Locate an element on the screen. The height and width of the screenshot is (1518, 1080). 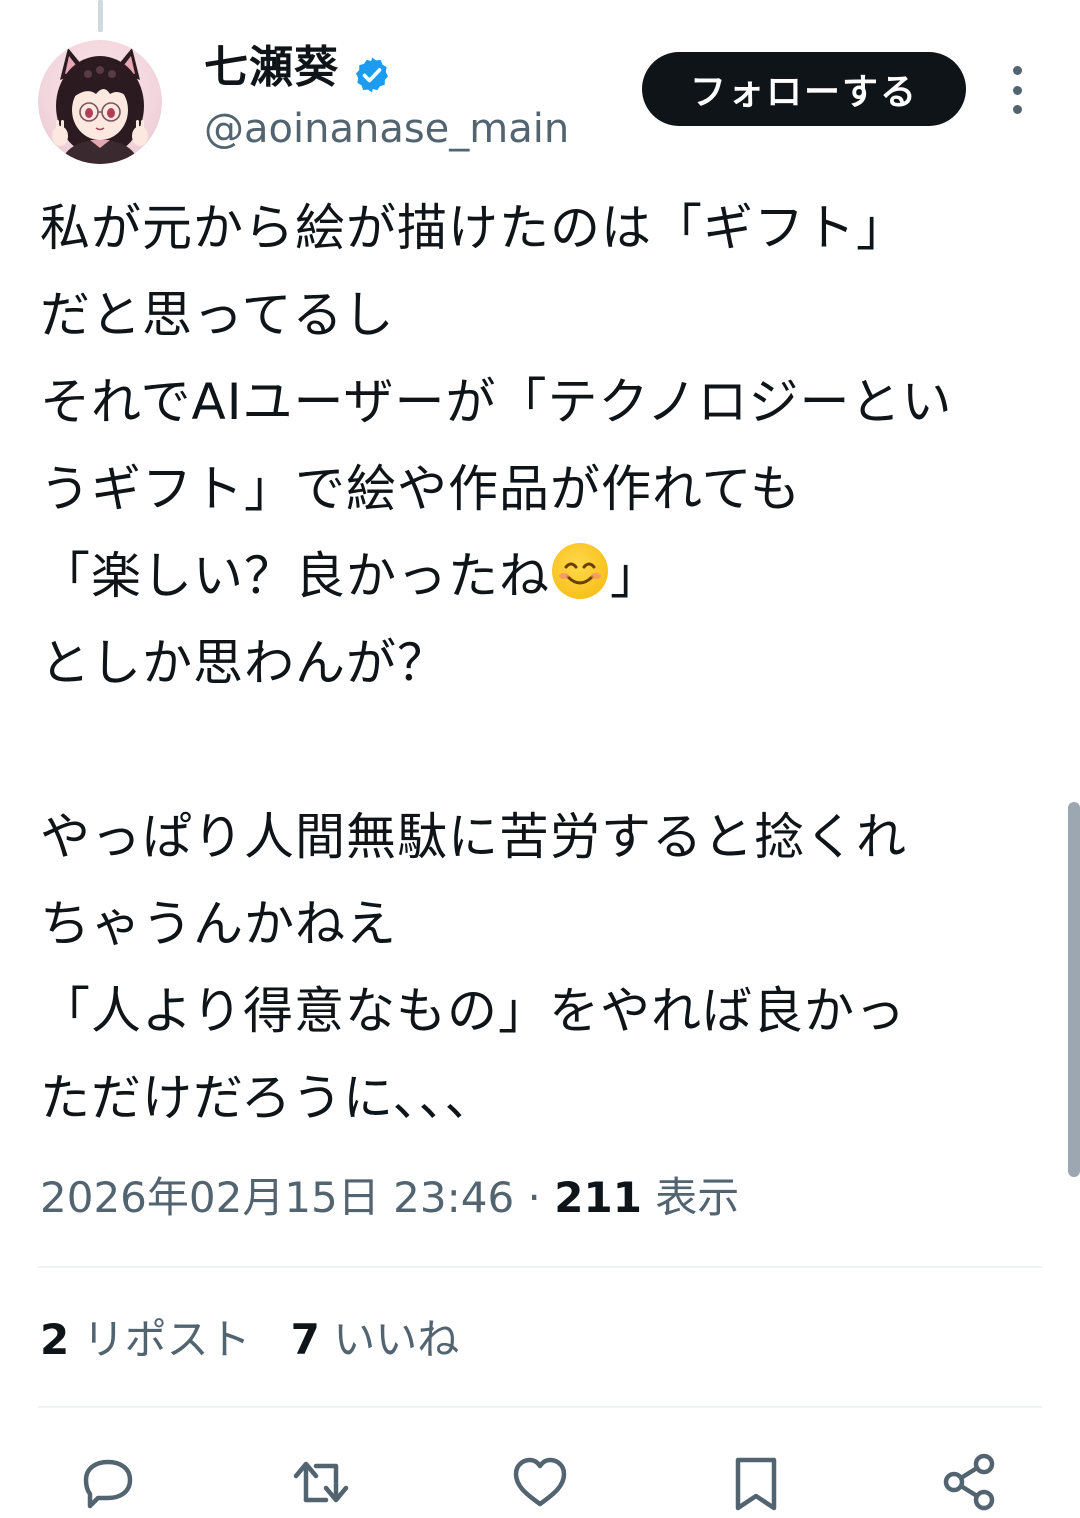
reposts-count: 2 is located at coordinates (55, 1339).